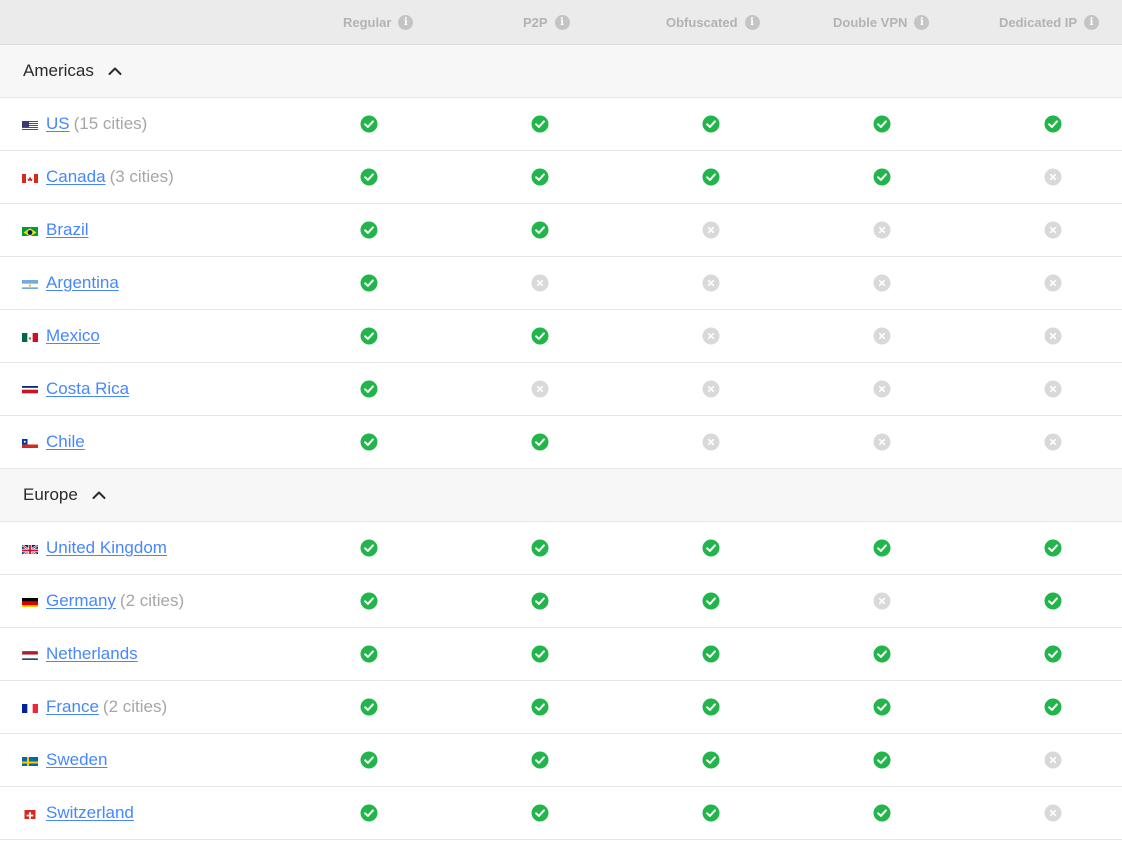  What do you see at coordinates (30, 124) in the screenshot?
I see `flag-us-icon` at bounding box center [30, 124].